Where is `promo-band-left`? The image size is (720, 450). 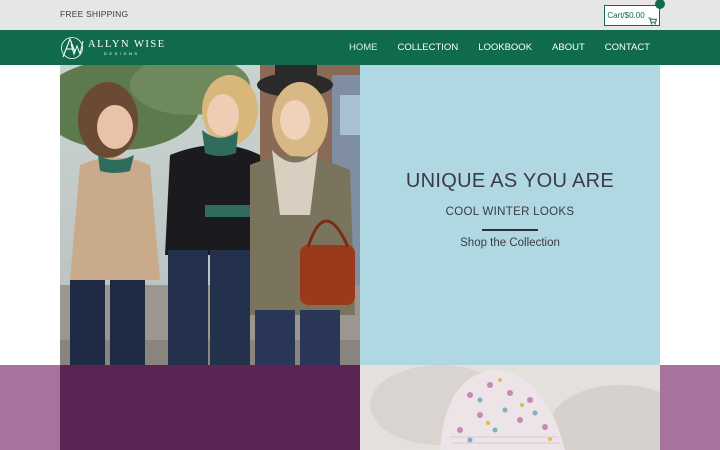
promo-band-left is located at coordinates (30, 407).